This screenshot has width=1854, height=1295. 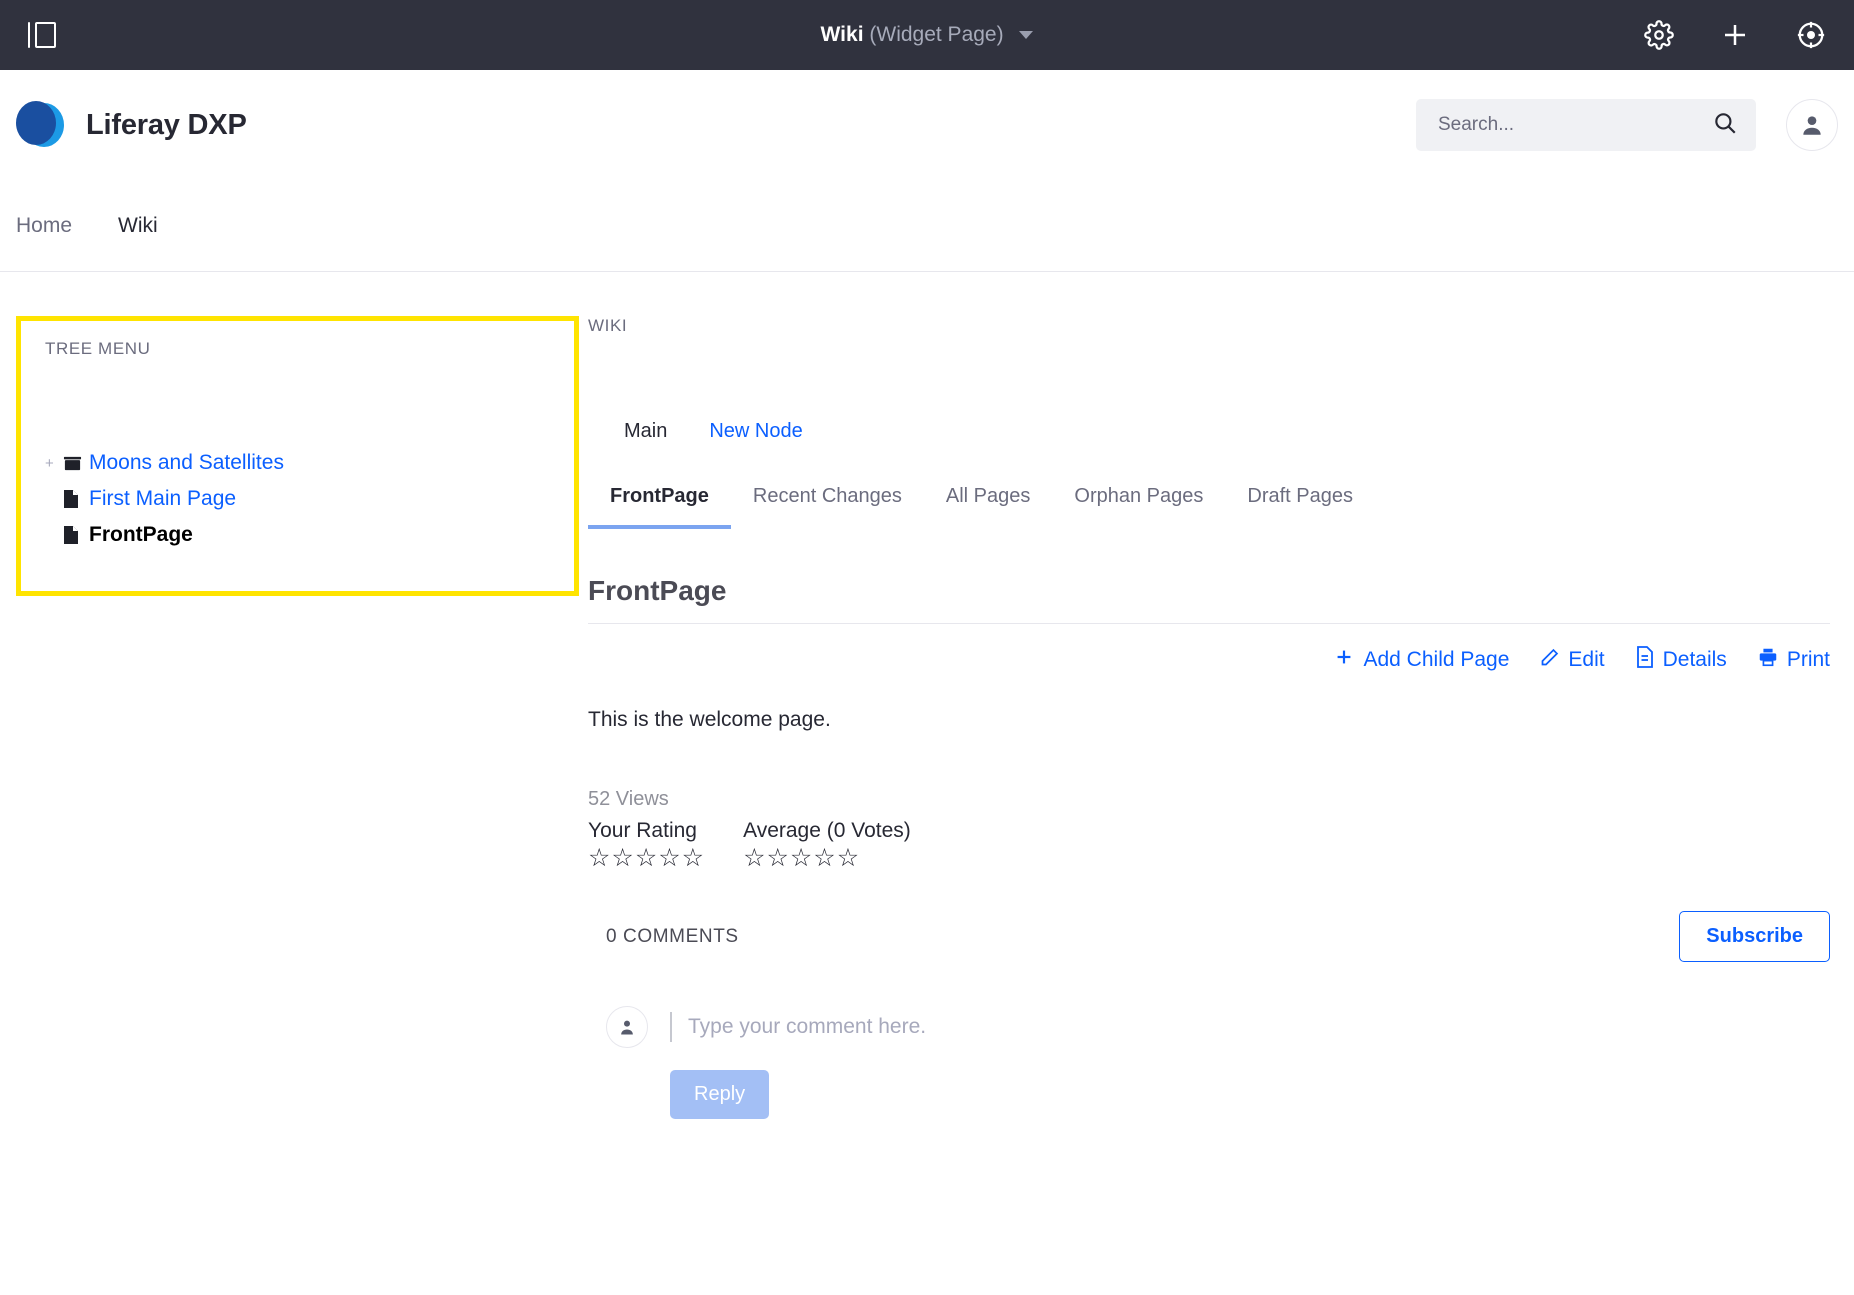 I want to click on details-link: Details, so click(x=1681, y=660).